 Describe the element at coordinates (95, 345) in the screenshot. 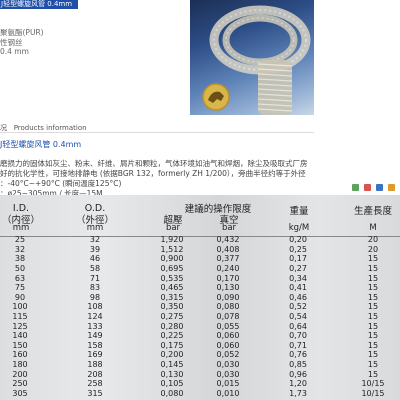

I see `cell-od: 158` at that location.